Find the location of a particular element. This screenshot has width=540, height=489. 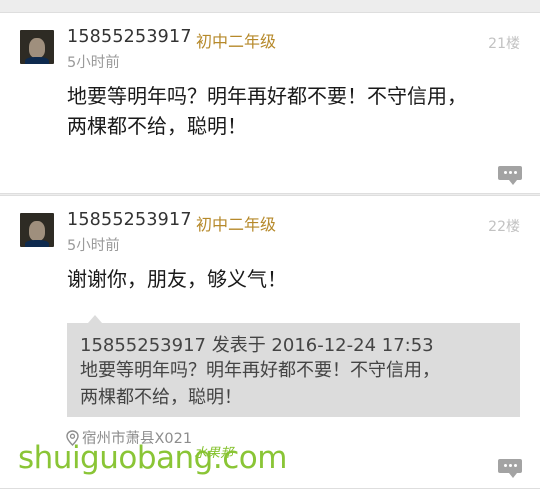

watermark-logo-cn: 水果邦 is located at coordinates (214, 453).